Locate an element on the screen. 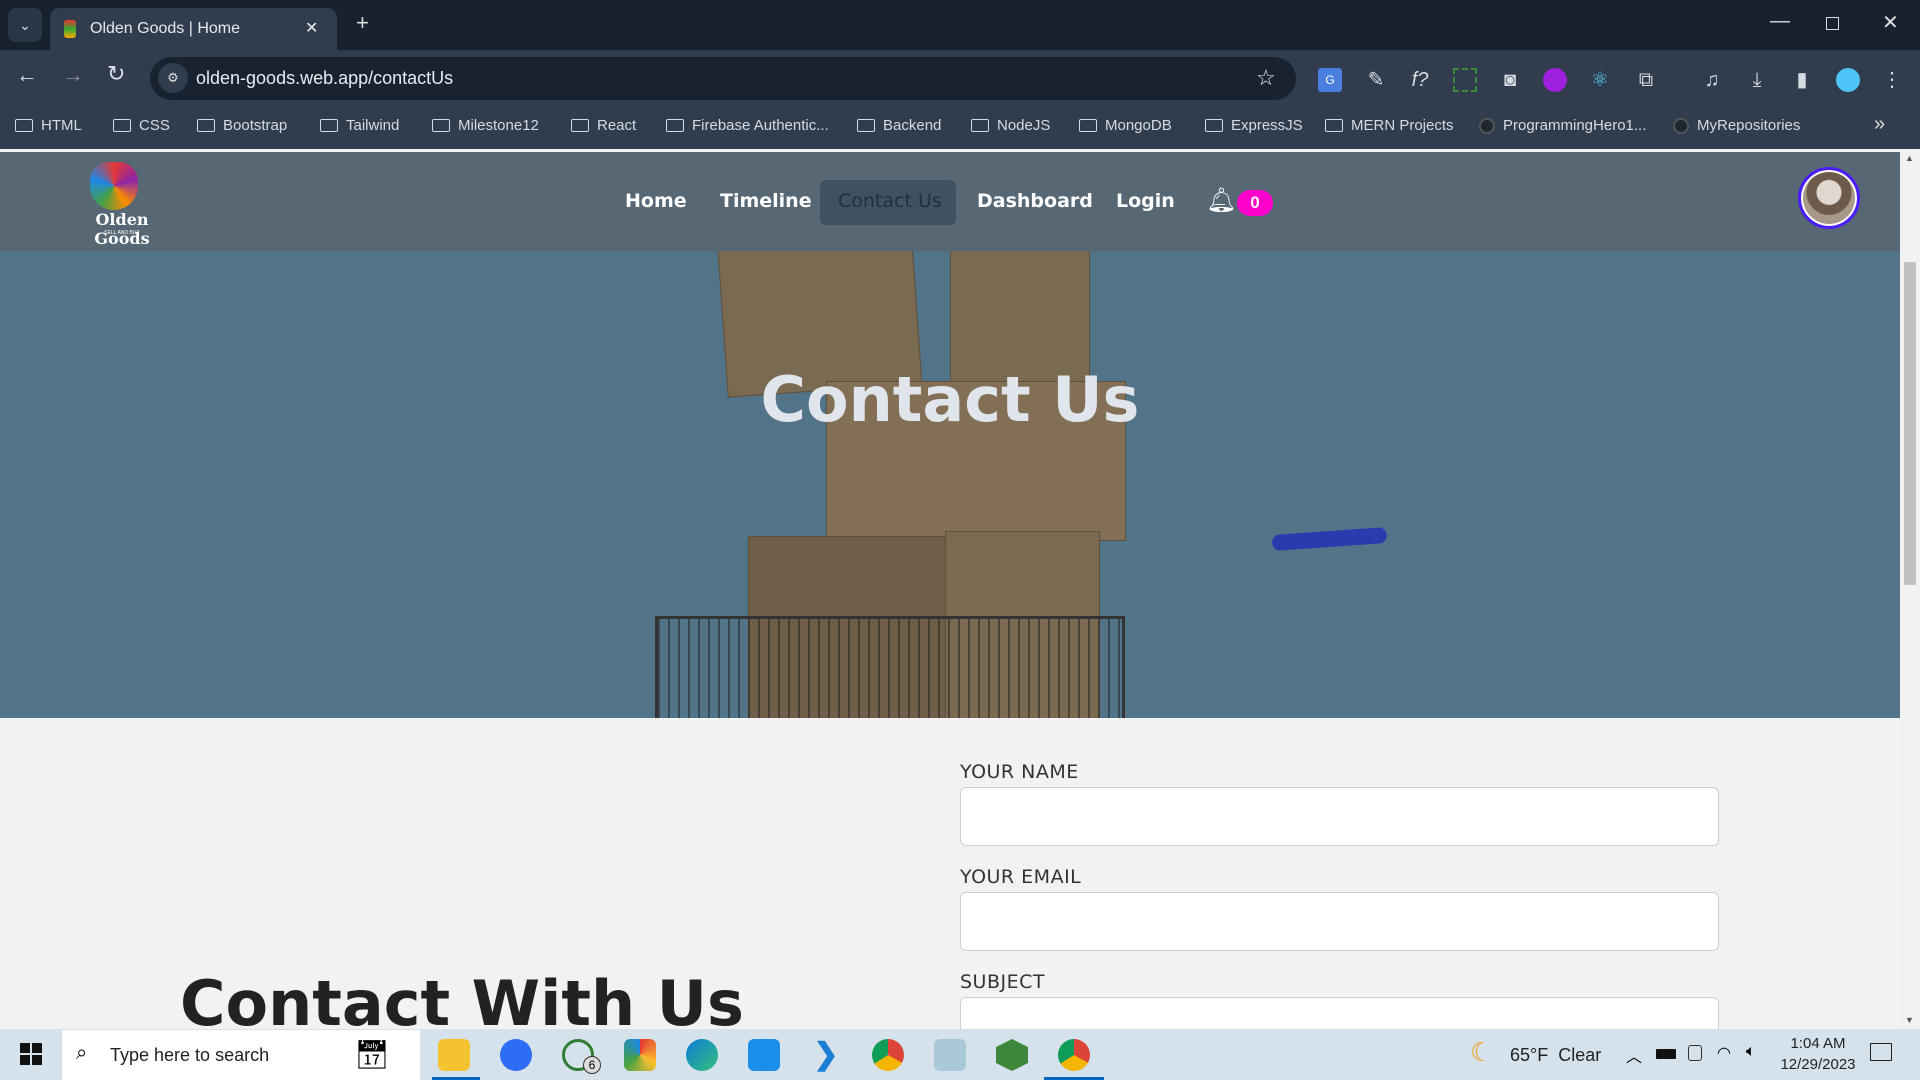  clock-time: 1:04 AM is located at coordinates (1818, 1043).